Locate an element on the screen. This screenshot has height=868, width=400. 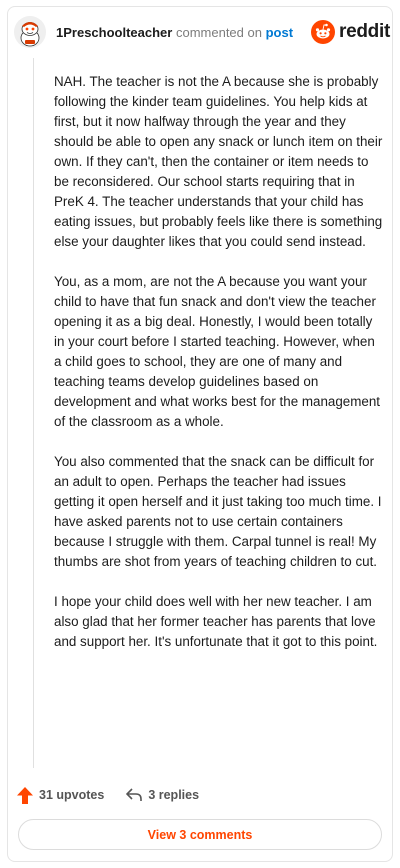
byline: 1Preschoolteacher commented on post is located at coordinates (174, 32).